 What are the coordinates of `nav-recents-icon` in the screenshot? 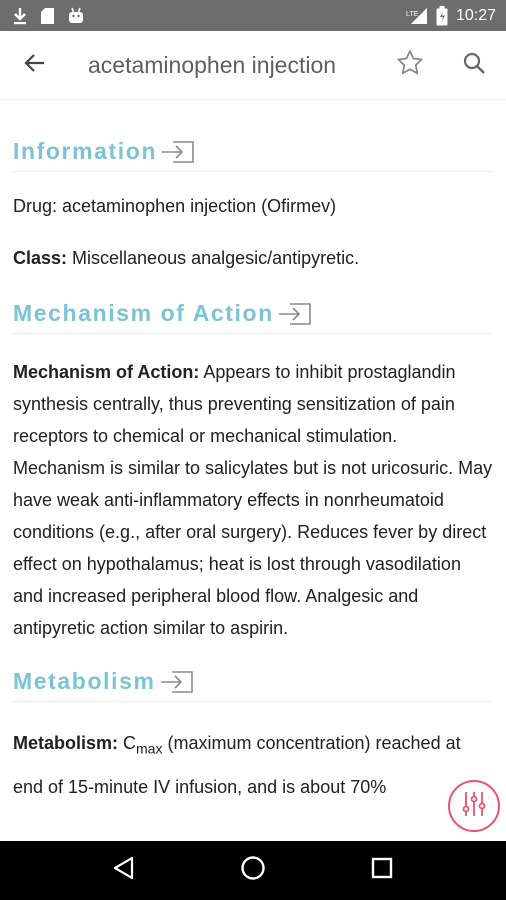 It's located at (382, 870).